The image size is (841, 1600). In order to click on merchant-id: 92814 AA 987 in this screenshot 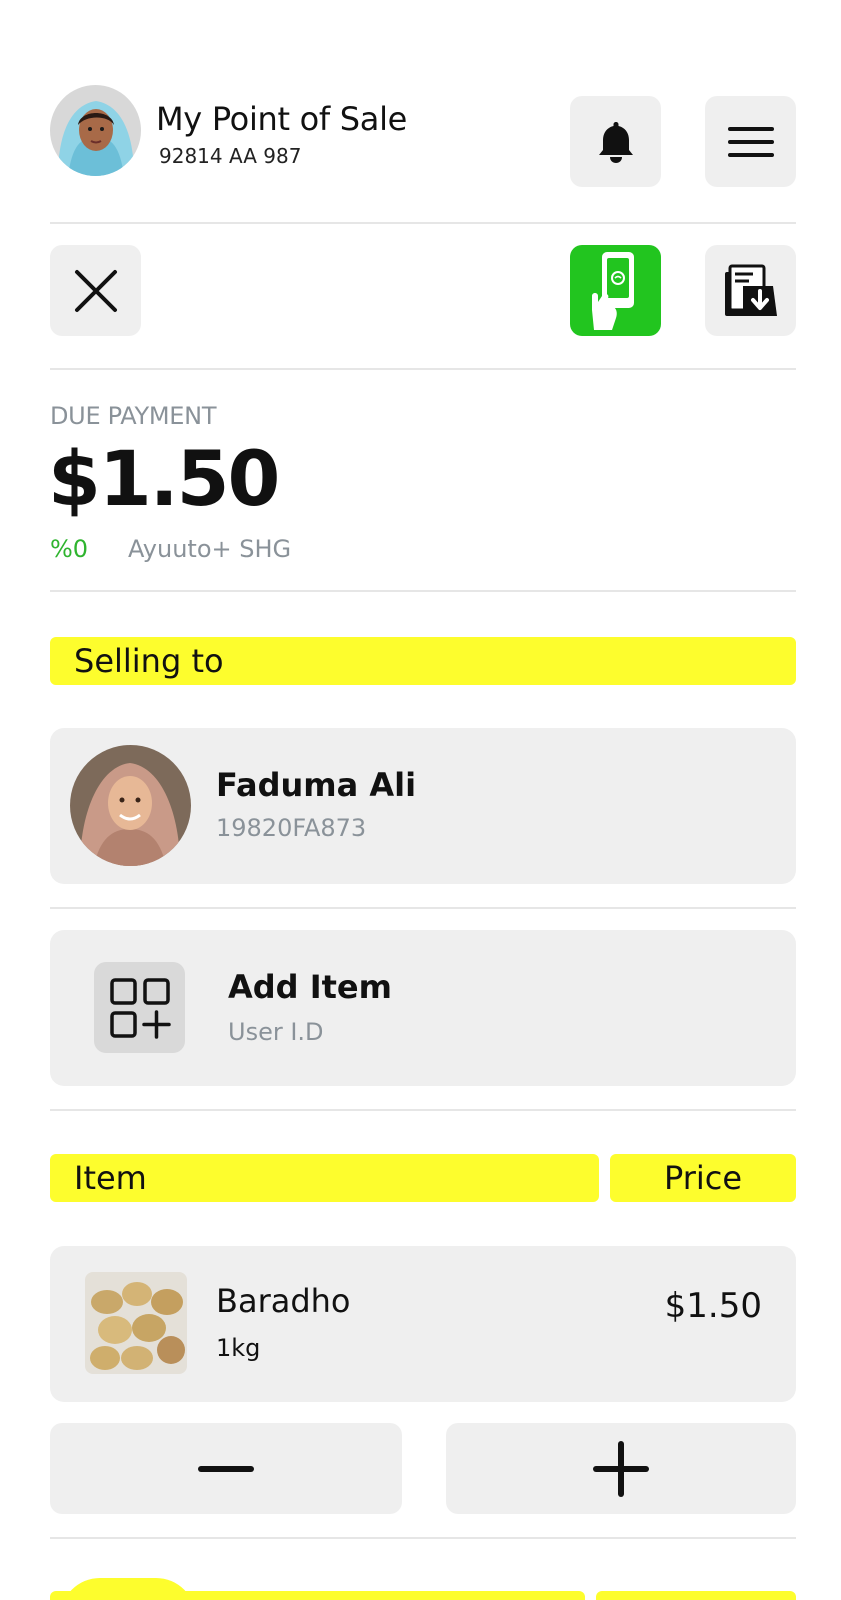, I will do `click(230, 156)`.